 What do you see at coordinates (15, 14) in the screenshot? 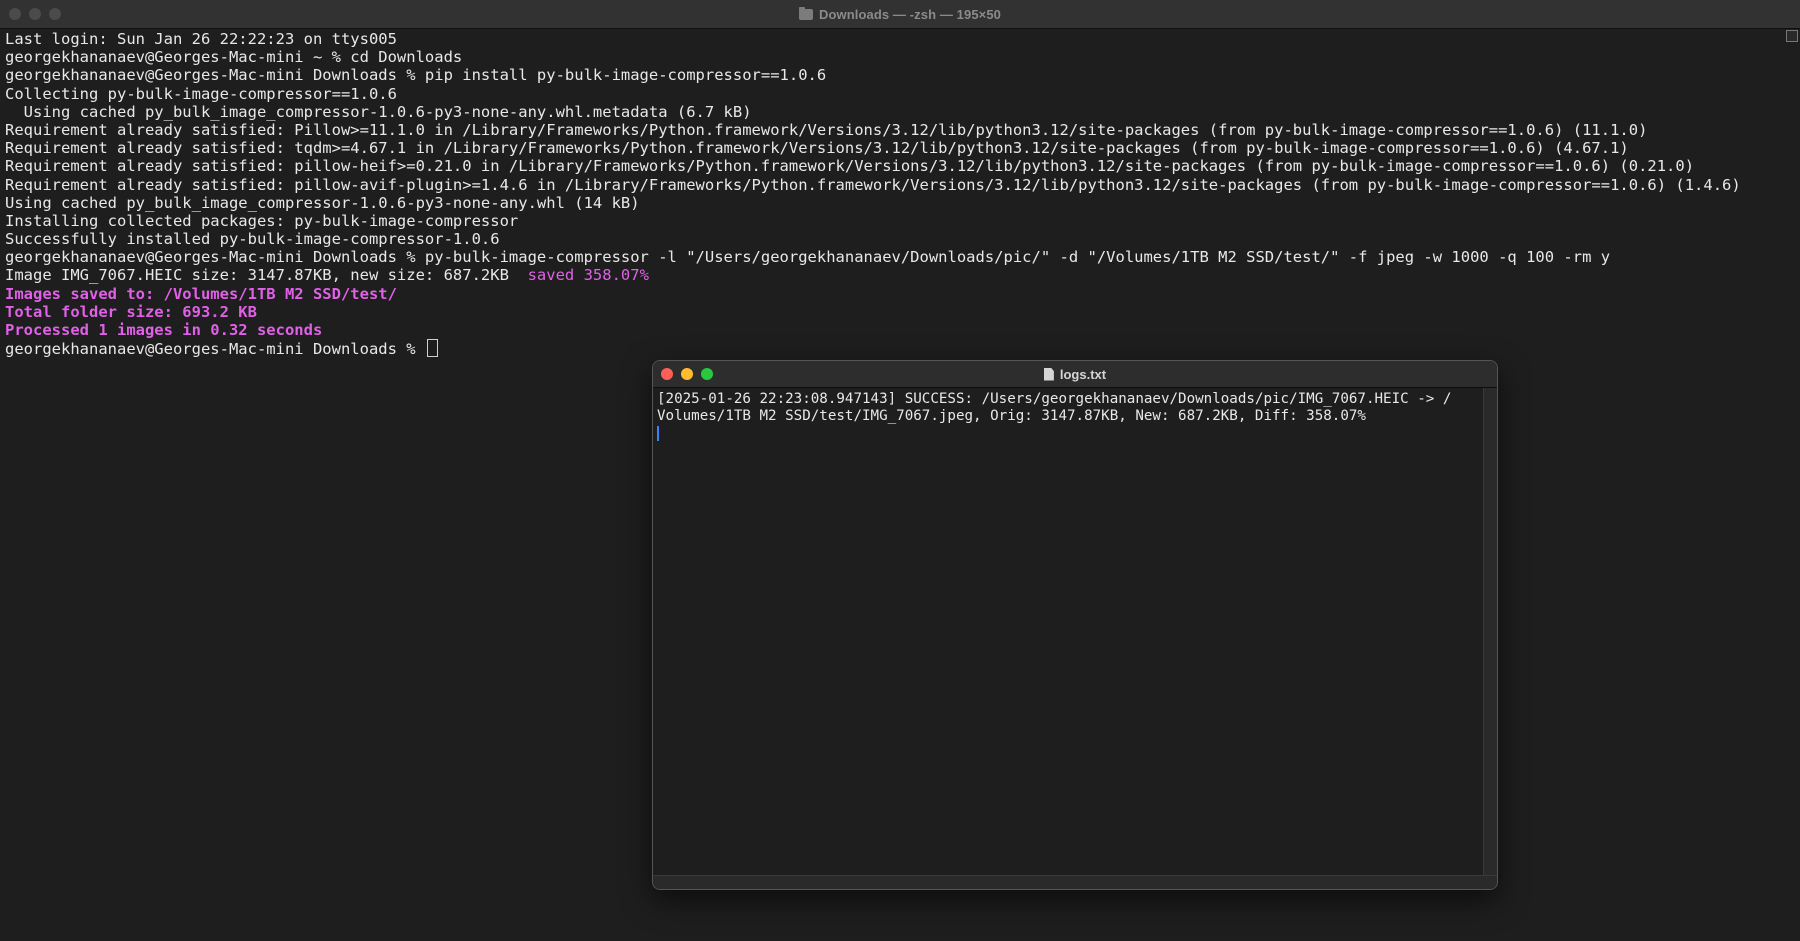
I see `close-button` at bounding box center [15, 14].